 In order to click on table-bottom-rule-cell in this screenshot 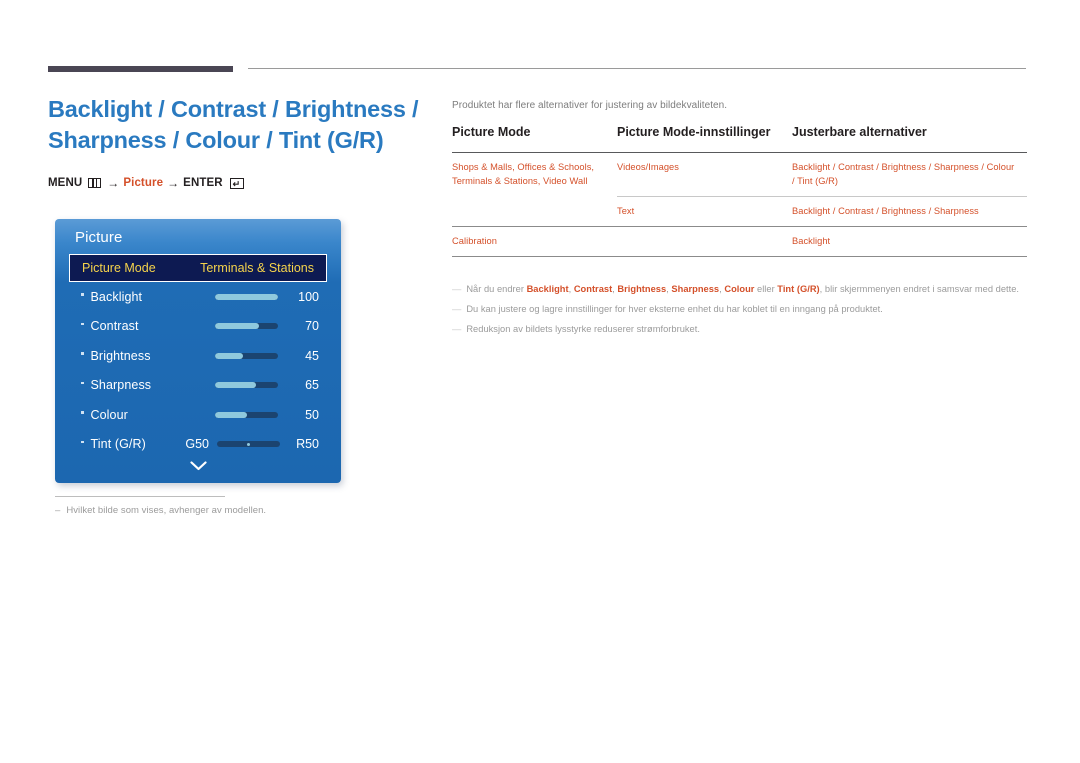, I will do `click(739, 256)`.